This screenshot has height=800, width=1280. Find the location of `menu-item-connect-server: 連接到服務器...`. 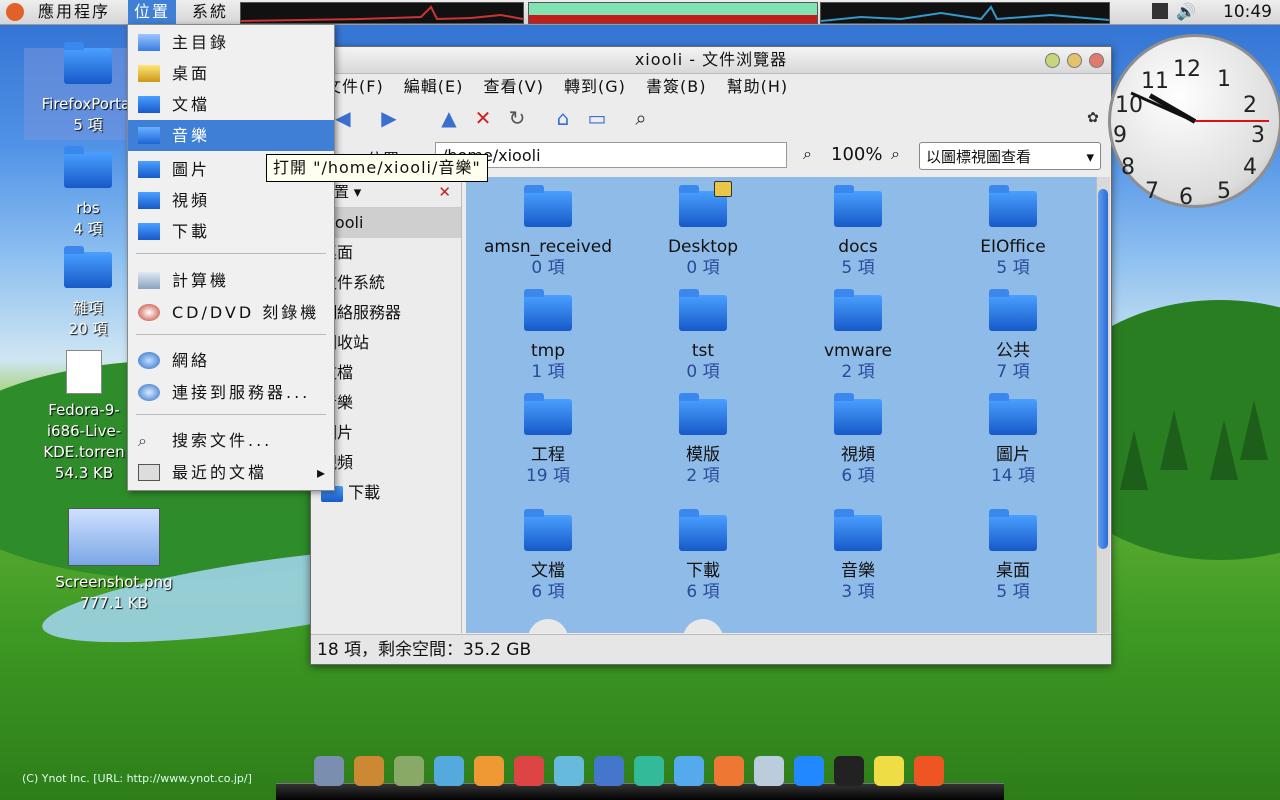

menu-item-connect-server: 連接到服務器... is located at coordinates (231, 392).